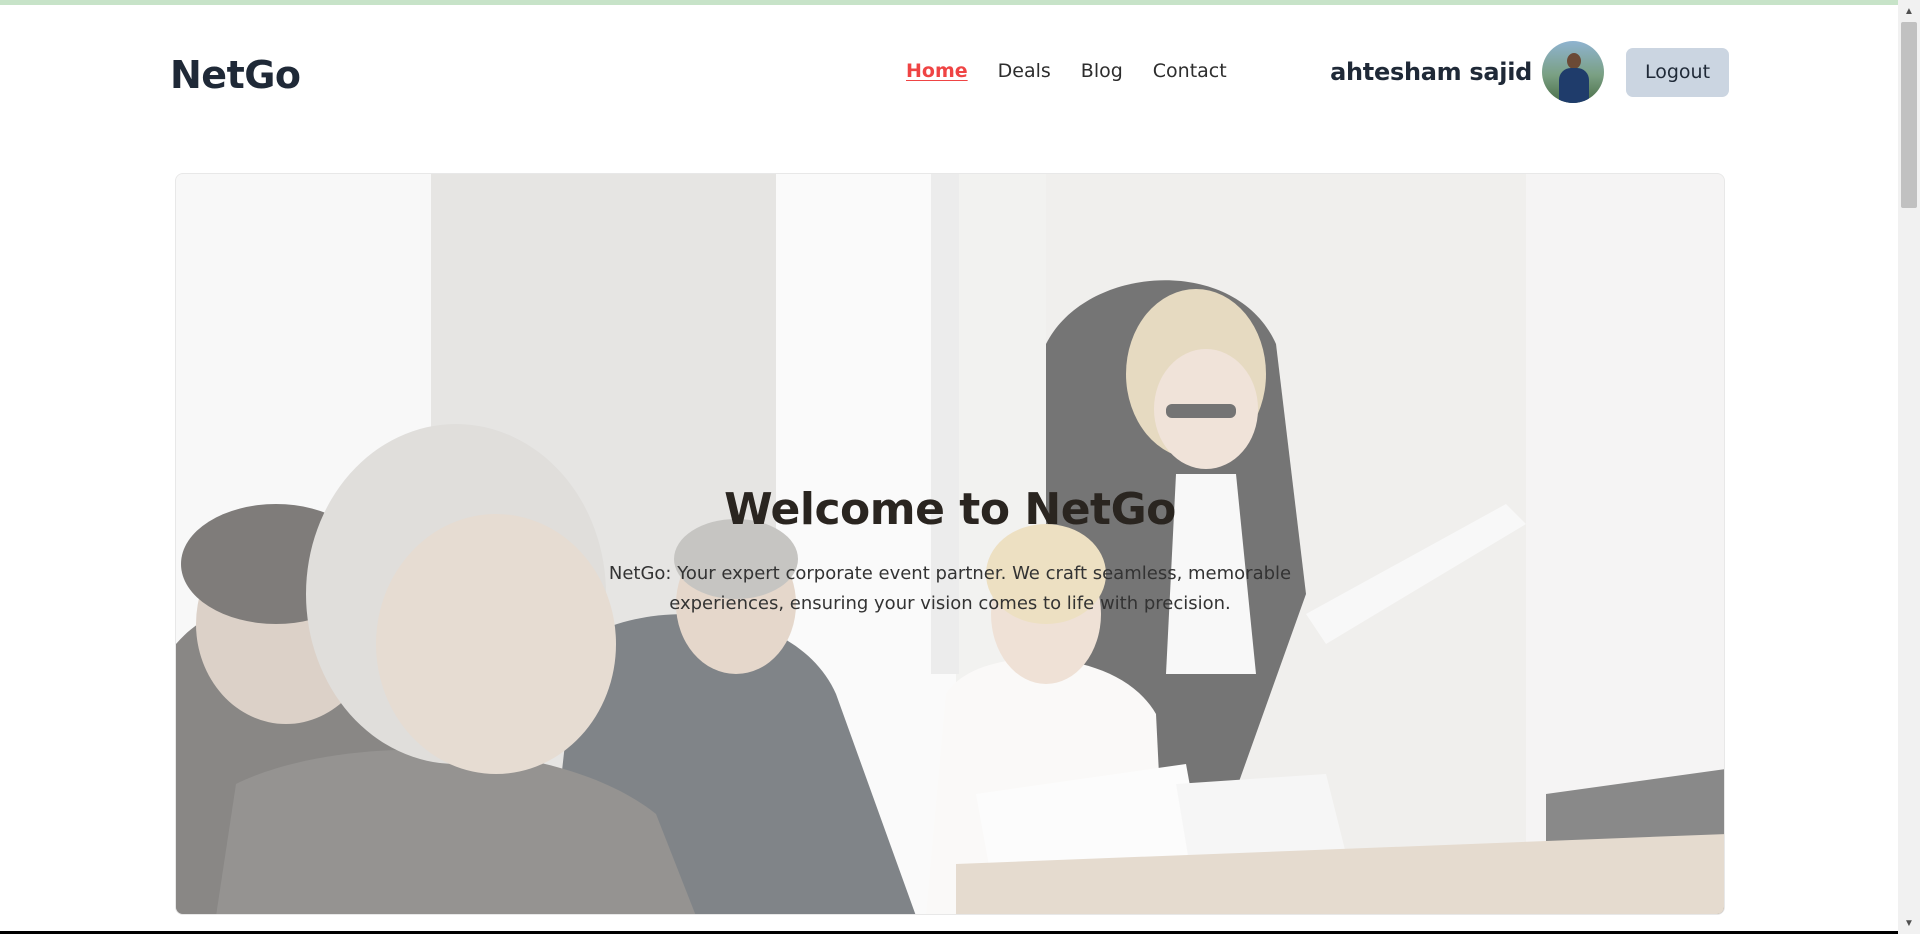 This screenshot has width=1920, height=934. I want to click on user-avatar, so click(1573, 72).